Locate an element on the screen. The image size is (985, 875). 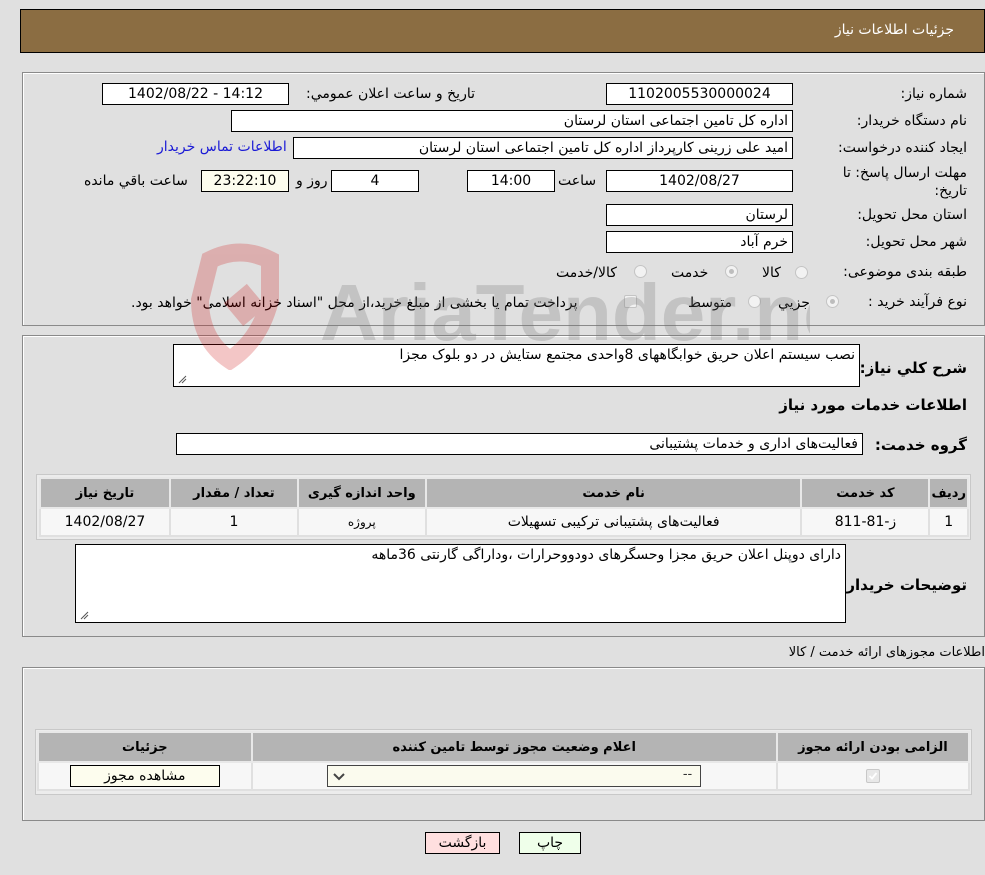
buyer-org-label: نام دستگاه خريدار: is located at coordinates (911, 121).